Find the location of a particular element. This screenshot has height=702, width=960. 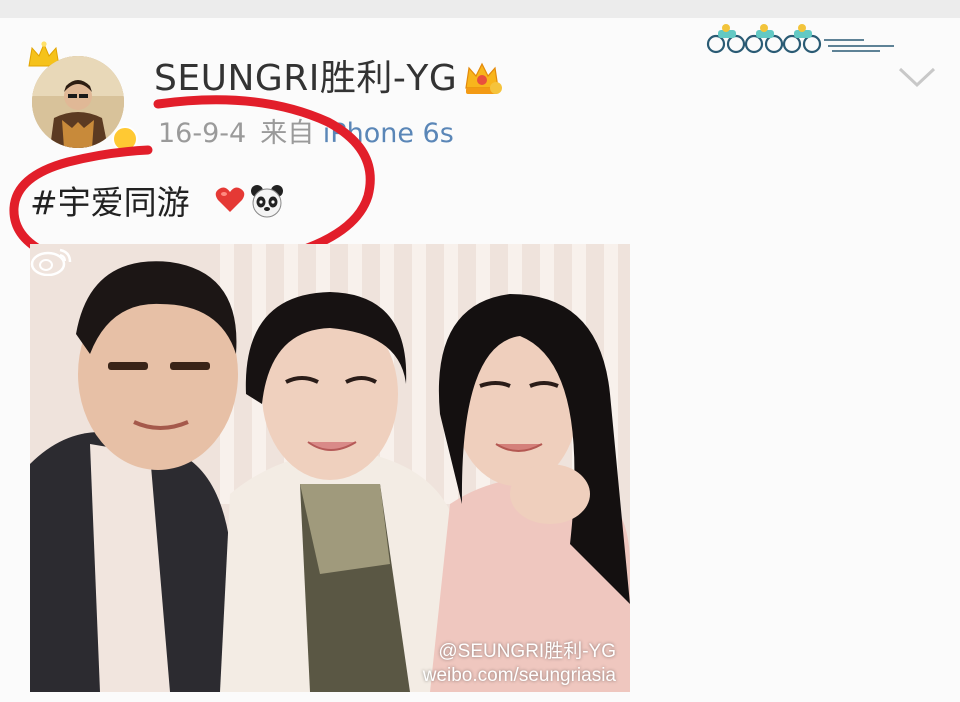

post-meta: 16-9-4 来自 iPhone 6s is located at coordinates (306, 134).